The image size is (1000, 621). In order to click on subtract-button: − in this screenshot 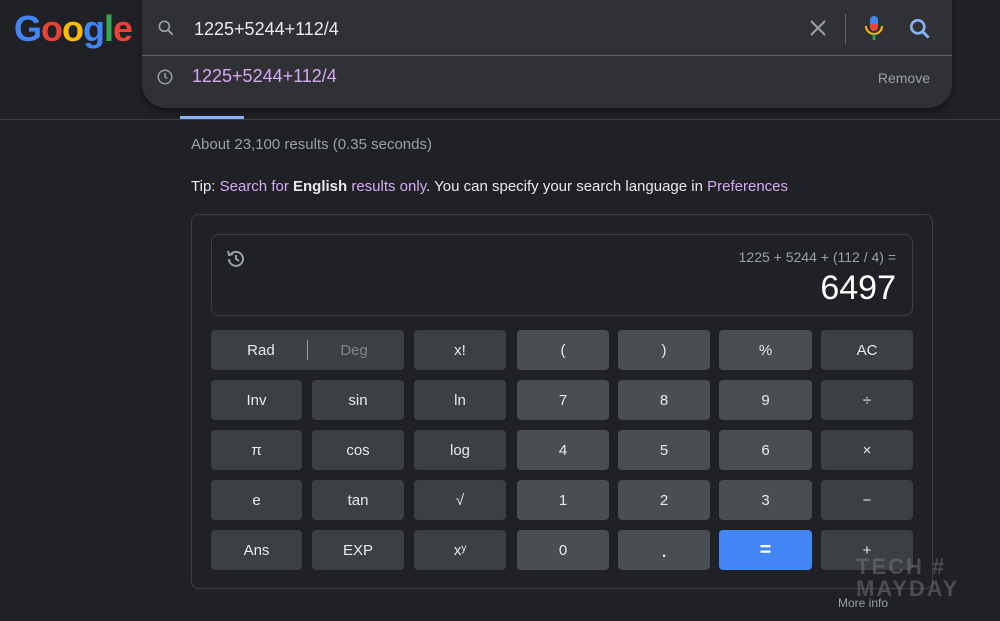, I will do `click(867, 500)`.